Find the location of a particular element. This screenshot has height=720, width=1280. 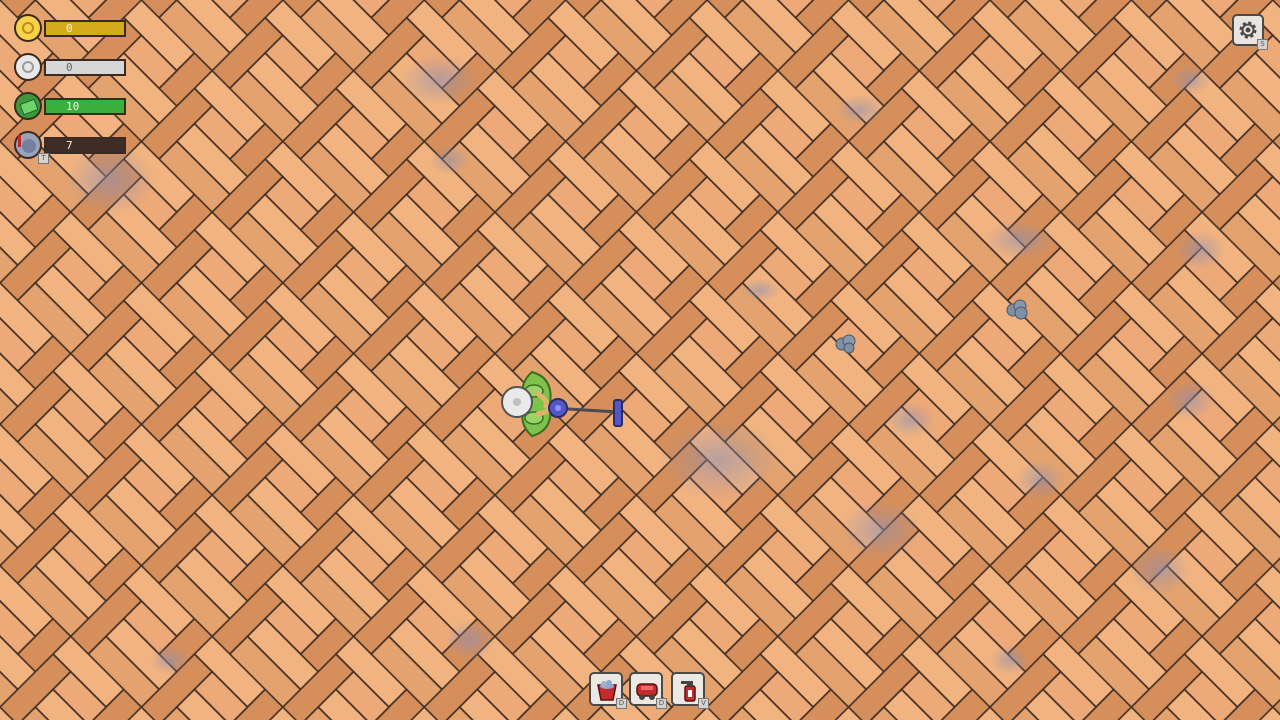

spray-tool-button: V is located at coordinates (690, 690).